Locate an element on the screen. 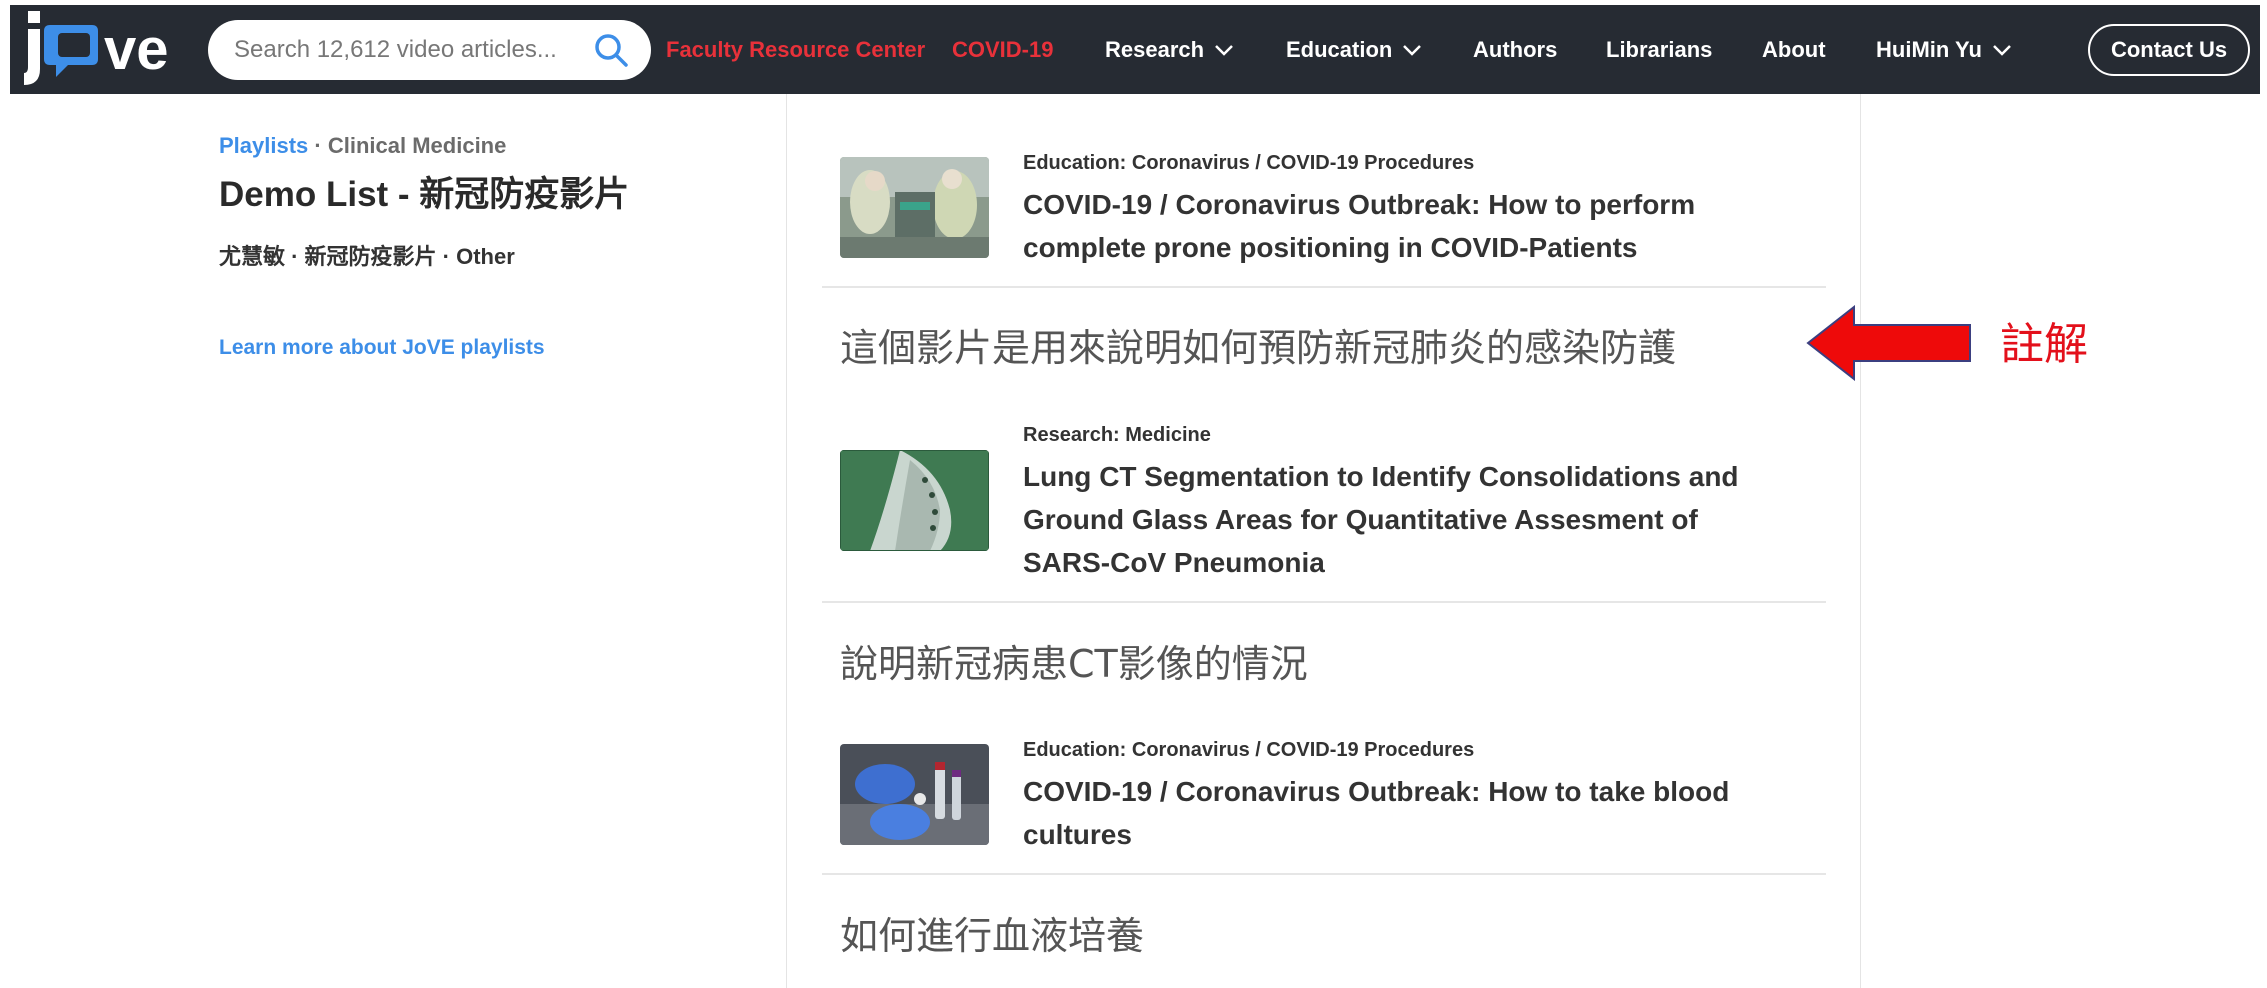 The height and width of the screenshot is (988, 2267). nav-authors: Authors is located at coordinates (1515, 49).